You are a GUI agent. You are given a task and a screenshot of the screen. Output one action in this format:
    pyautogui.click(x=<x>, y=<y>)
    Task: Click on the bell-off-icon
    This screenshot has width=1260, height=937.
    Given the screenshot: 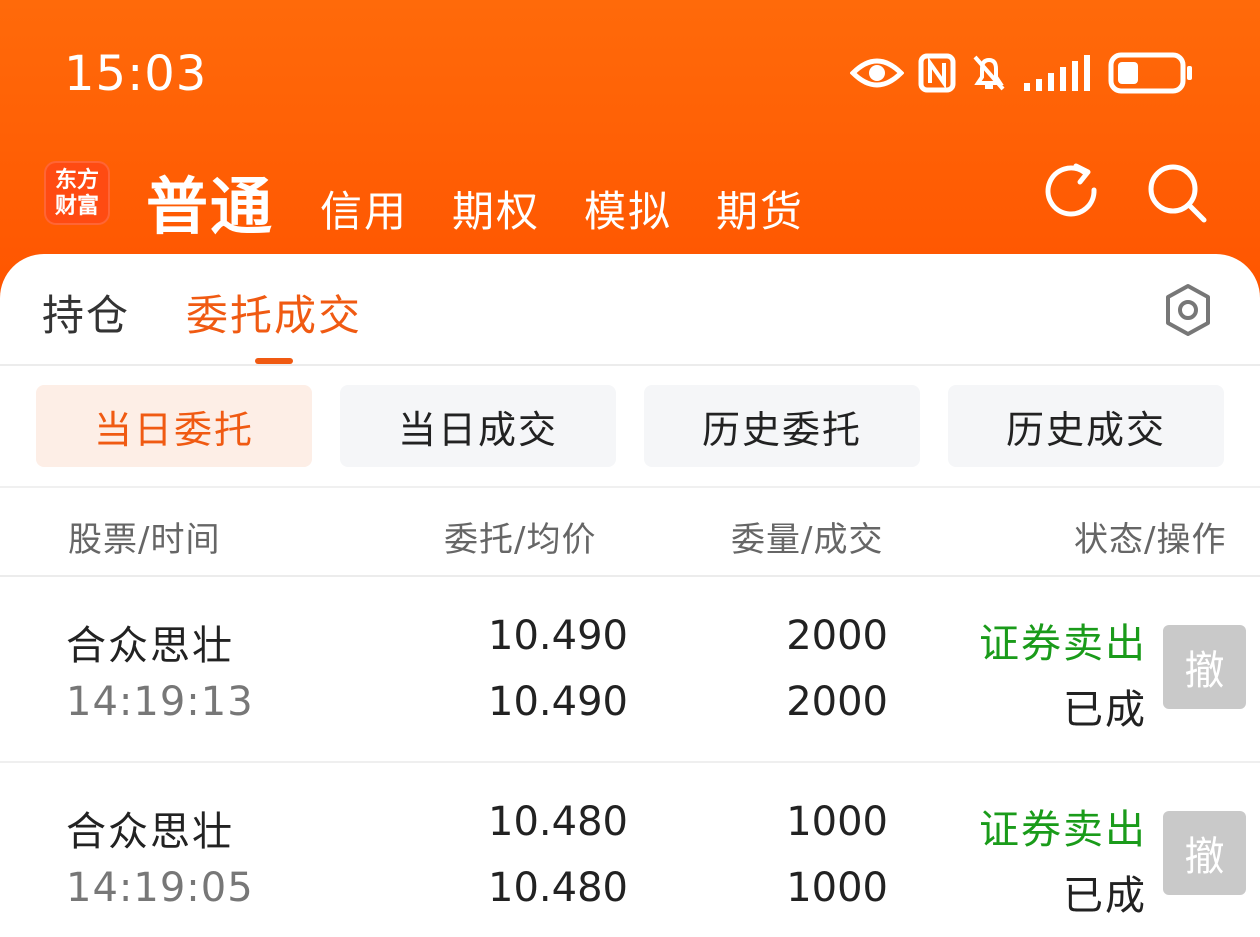 What is the action you would take?
    pyautogui.click(x=989, y=73)
    